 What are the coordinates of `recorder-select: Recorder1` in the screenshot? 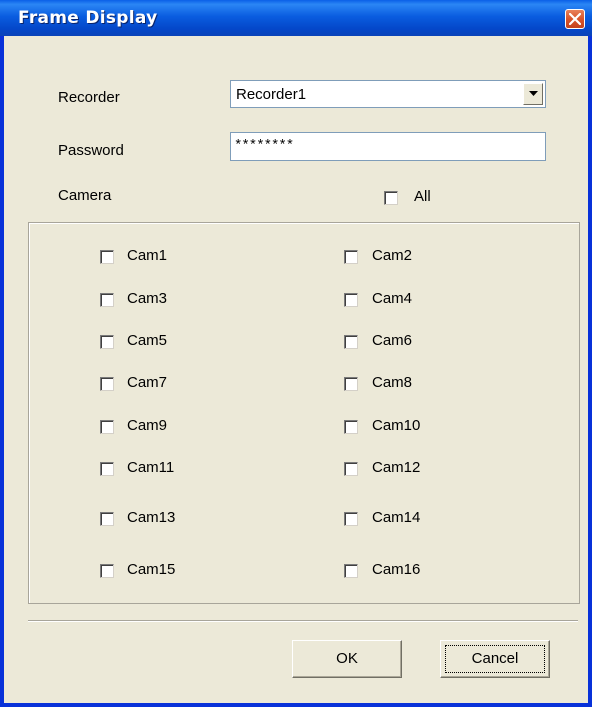 It's located at (388, 94).